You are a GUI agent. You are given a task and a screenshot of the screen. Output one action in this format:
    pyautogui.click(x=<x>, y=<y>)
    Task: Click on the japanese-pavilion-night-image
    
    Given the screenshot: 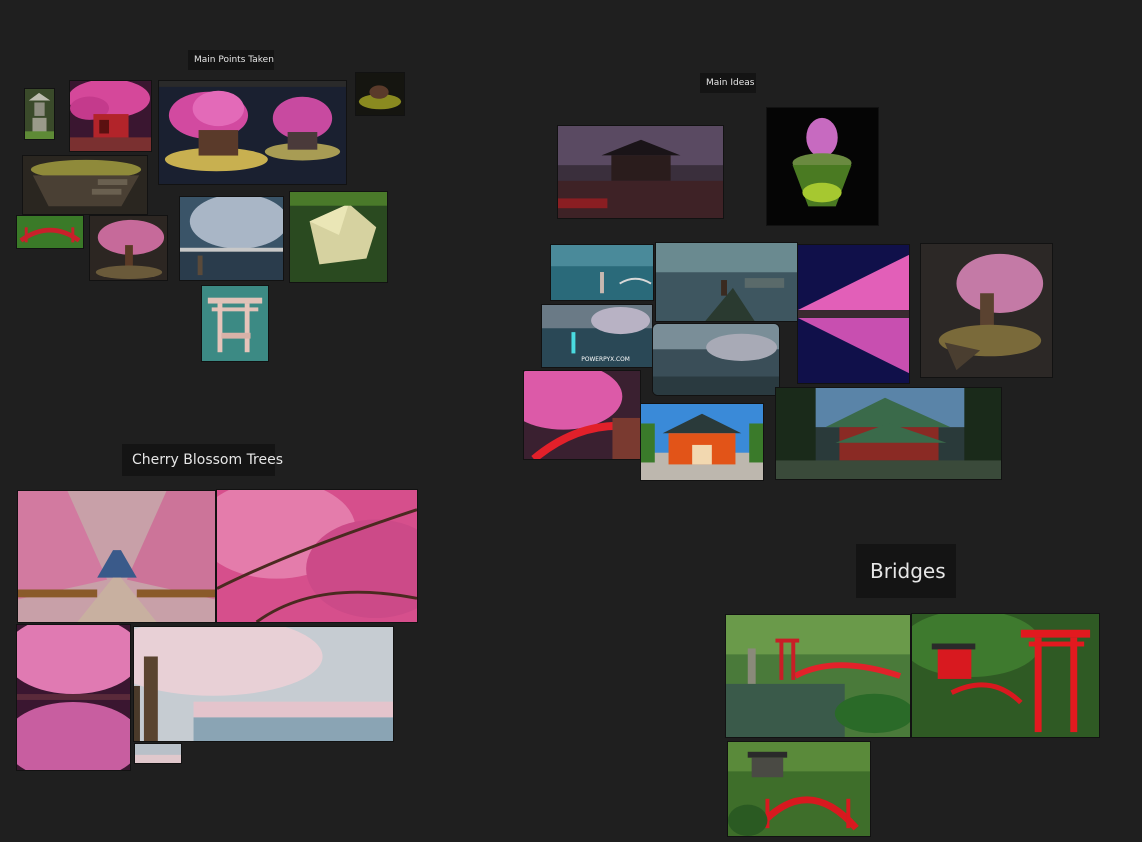 What is the action you would take?
    pyautogui.click(x=640, y=172)
    